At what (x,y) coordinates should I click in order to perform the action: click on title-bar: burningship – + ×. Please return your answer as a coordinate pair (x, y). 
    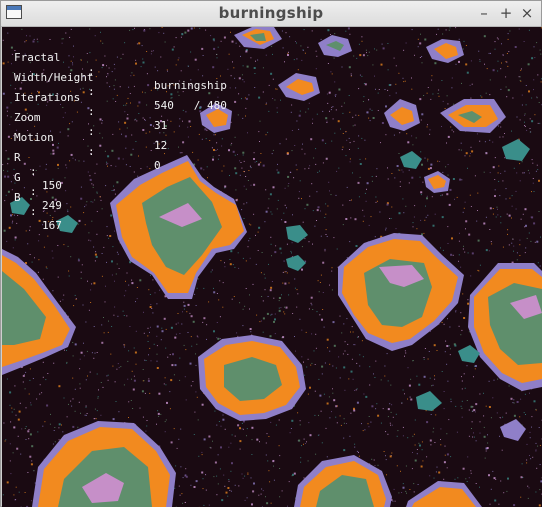
    Looking at the image, I should click on (271, 14).